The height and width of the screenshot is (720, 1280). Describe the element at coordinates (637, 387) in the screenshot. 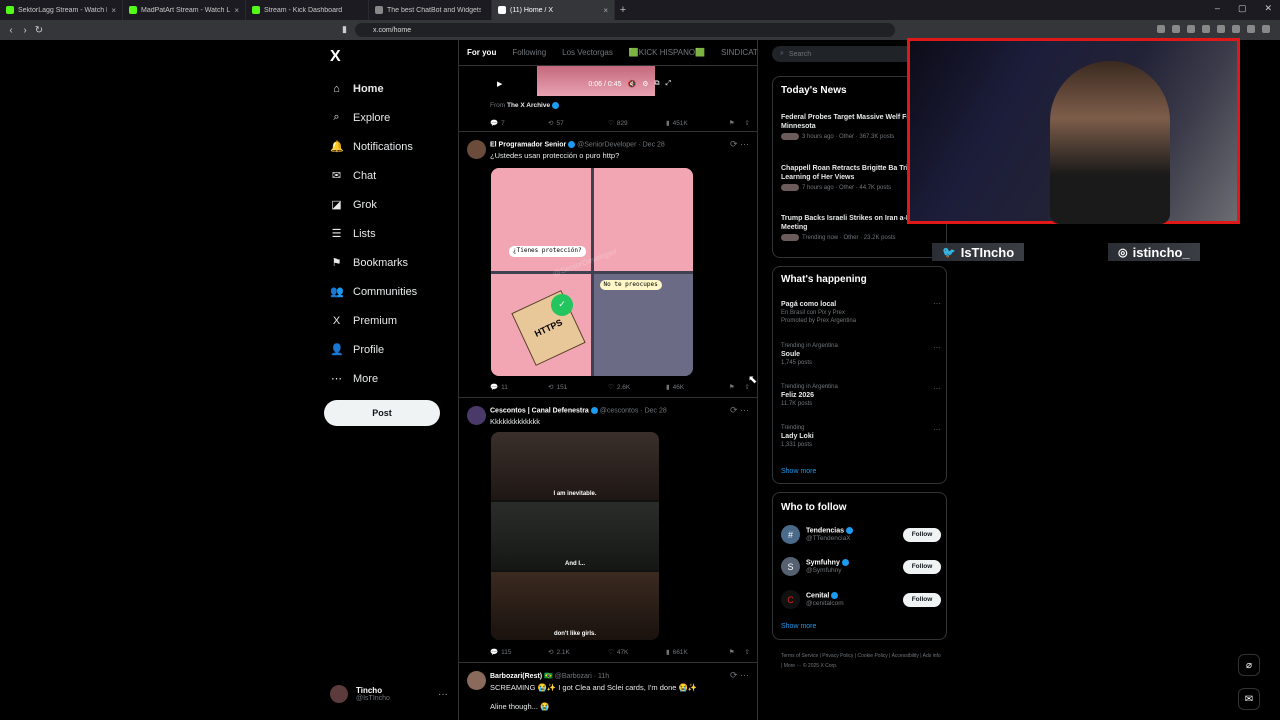

I see `like-button: ♡ 2.6K` at that location.